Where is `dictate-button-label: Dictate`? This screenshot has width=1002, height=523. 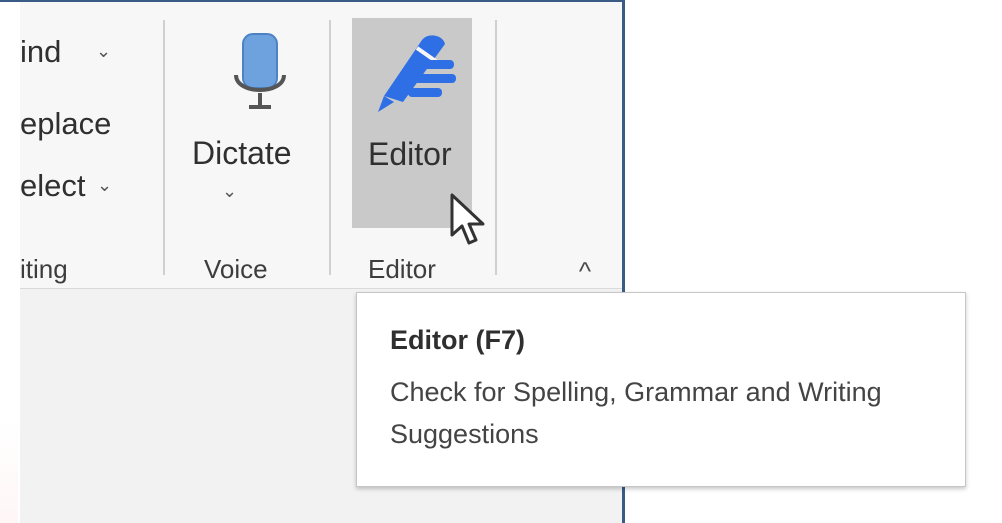 dictate-button-label: Dictate is located at coordinates (242, 153).